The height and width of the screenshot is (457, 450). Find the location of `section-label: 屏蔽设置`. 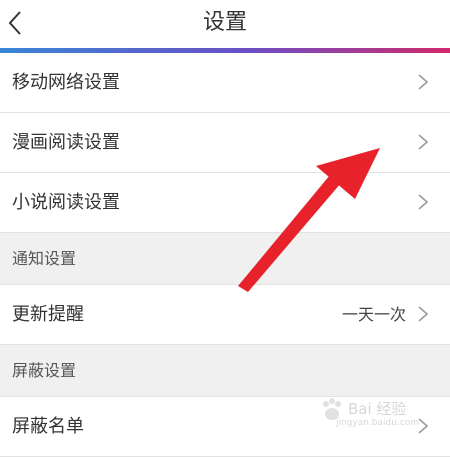

section-label: 屏蔽设置 is located at coordinates (44, 370).